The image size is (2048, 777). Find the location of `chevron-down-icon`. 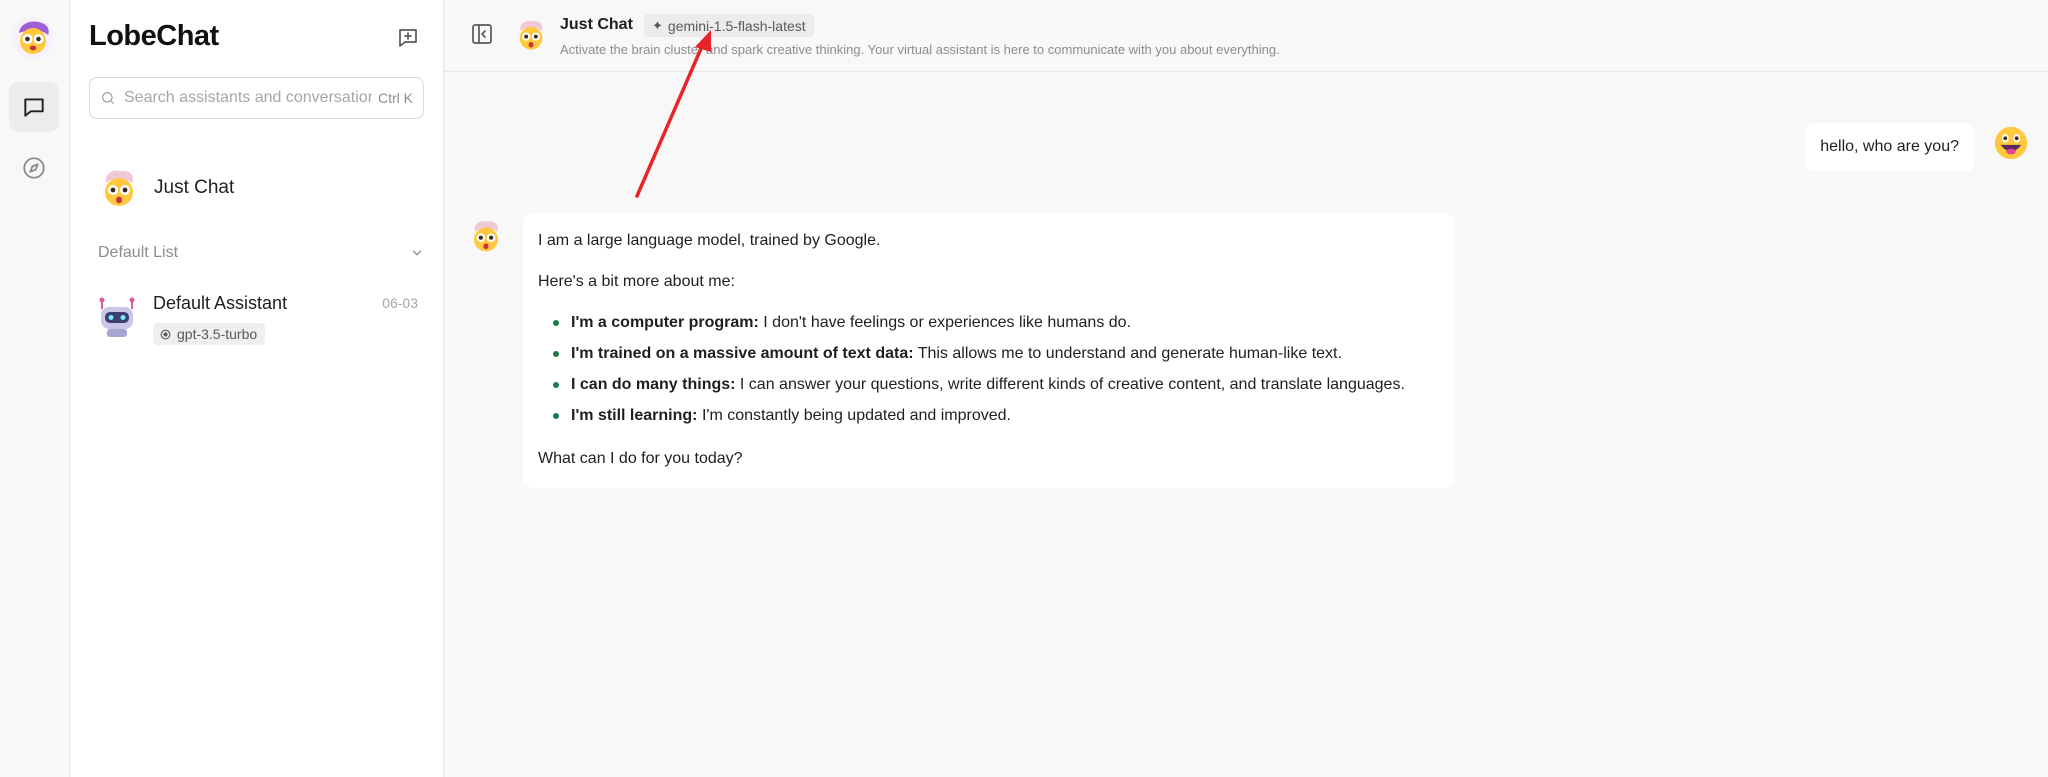

chevron-down-icon is located at coordinates (417, 253).